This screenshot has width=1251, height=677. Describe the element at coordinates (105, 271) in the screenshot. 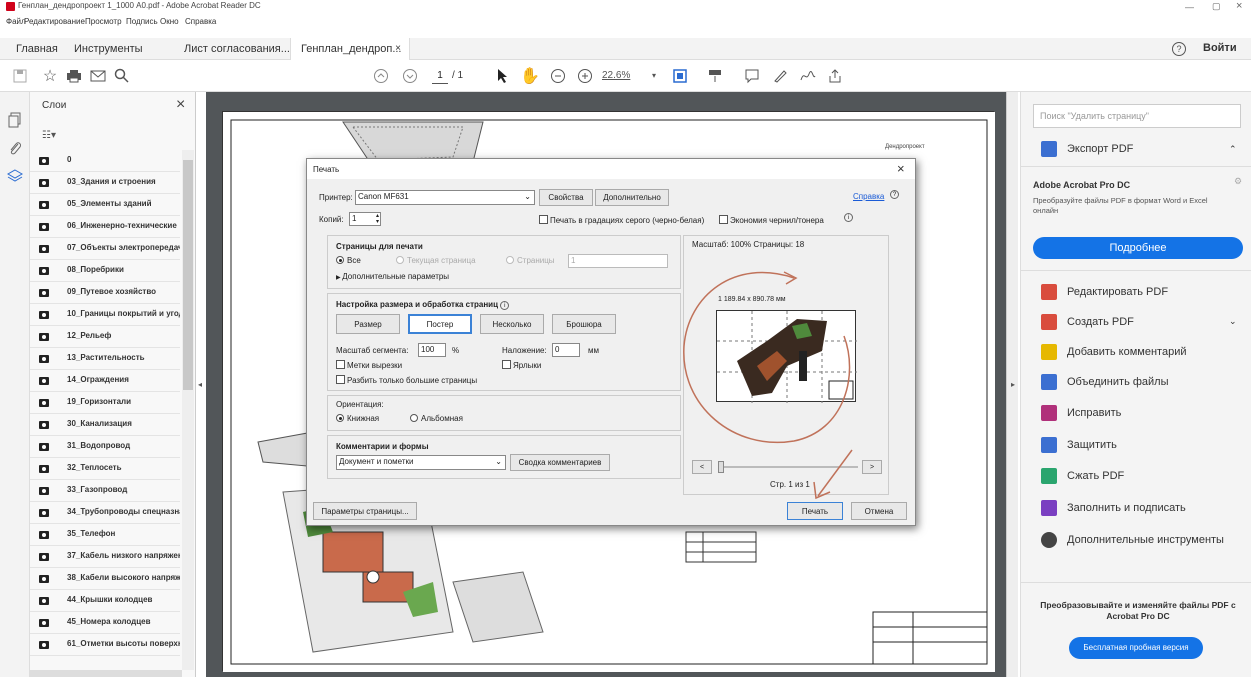

I see `layer-row: 08_Поребрики` at that location.